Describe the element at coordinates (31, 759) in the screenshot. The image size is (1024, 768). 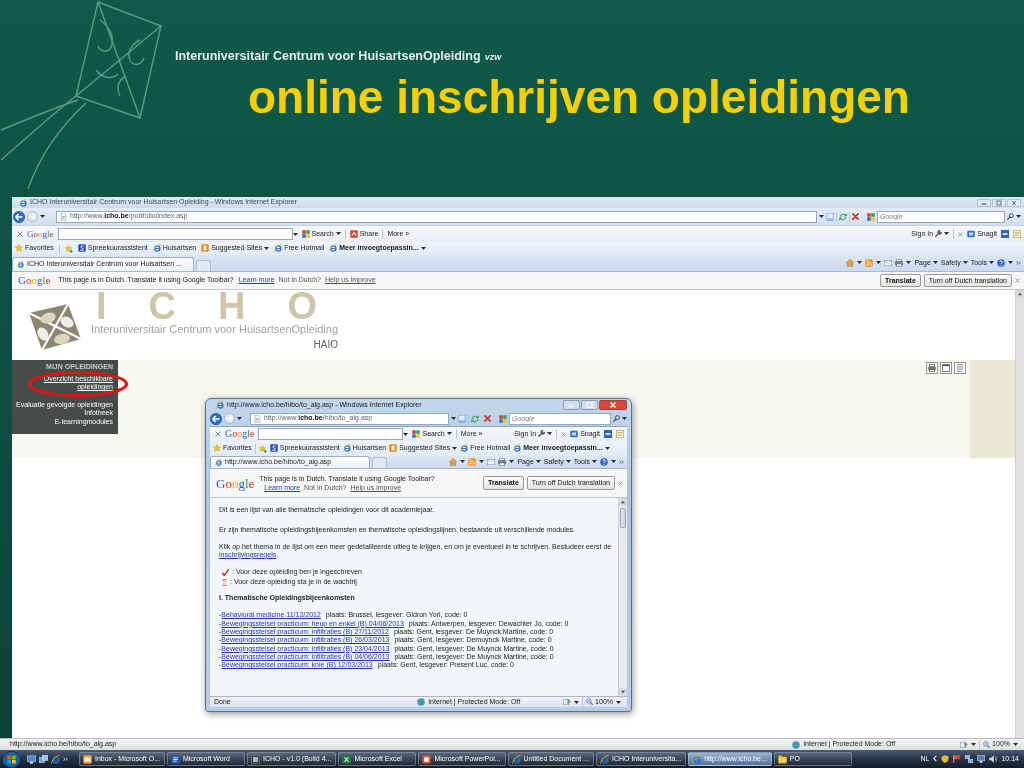
I see `desktop-icon` at that location.